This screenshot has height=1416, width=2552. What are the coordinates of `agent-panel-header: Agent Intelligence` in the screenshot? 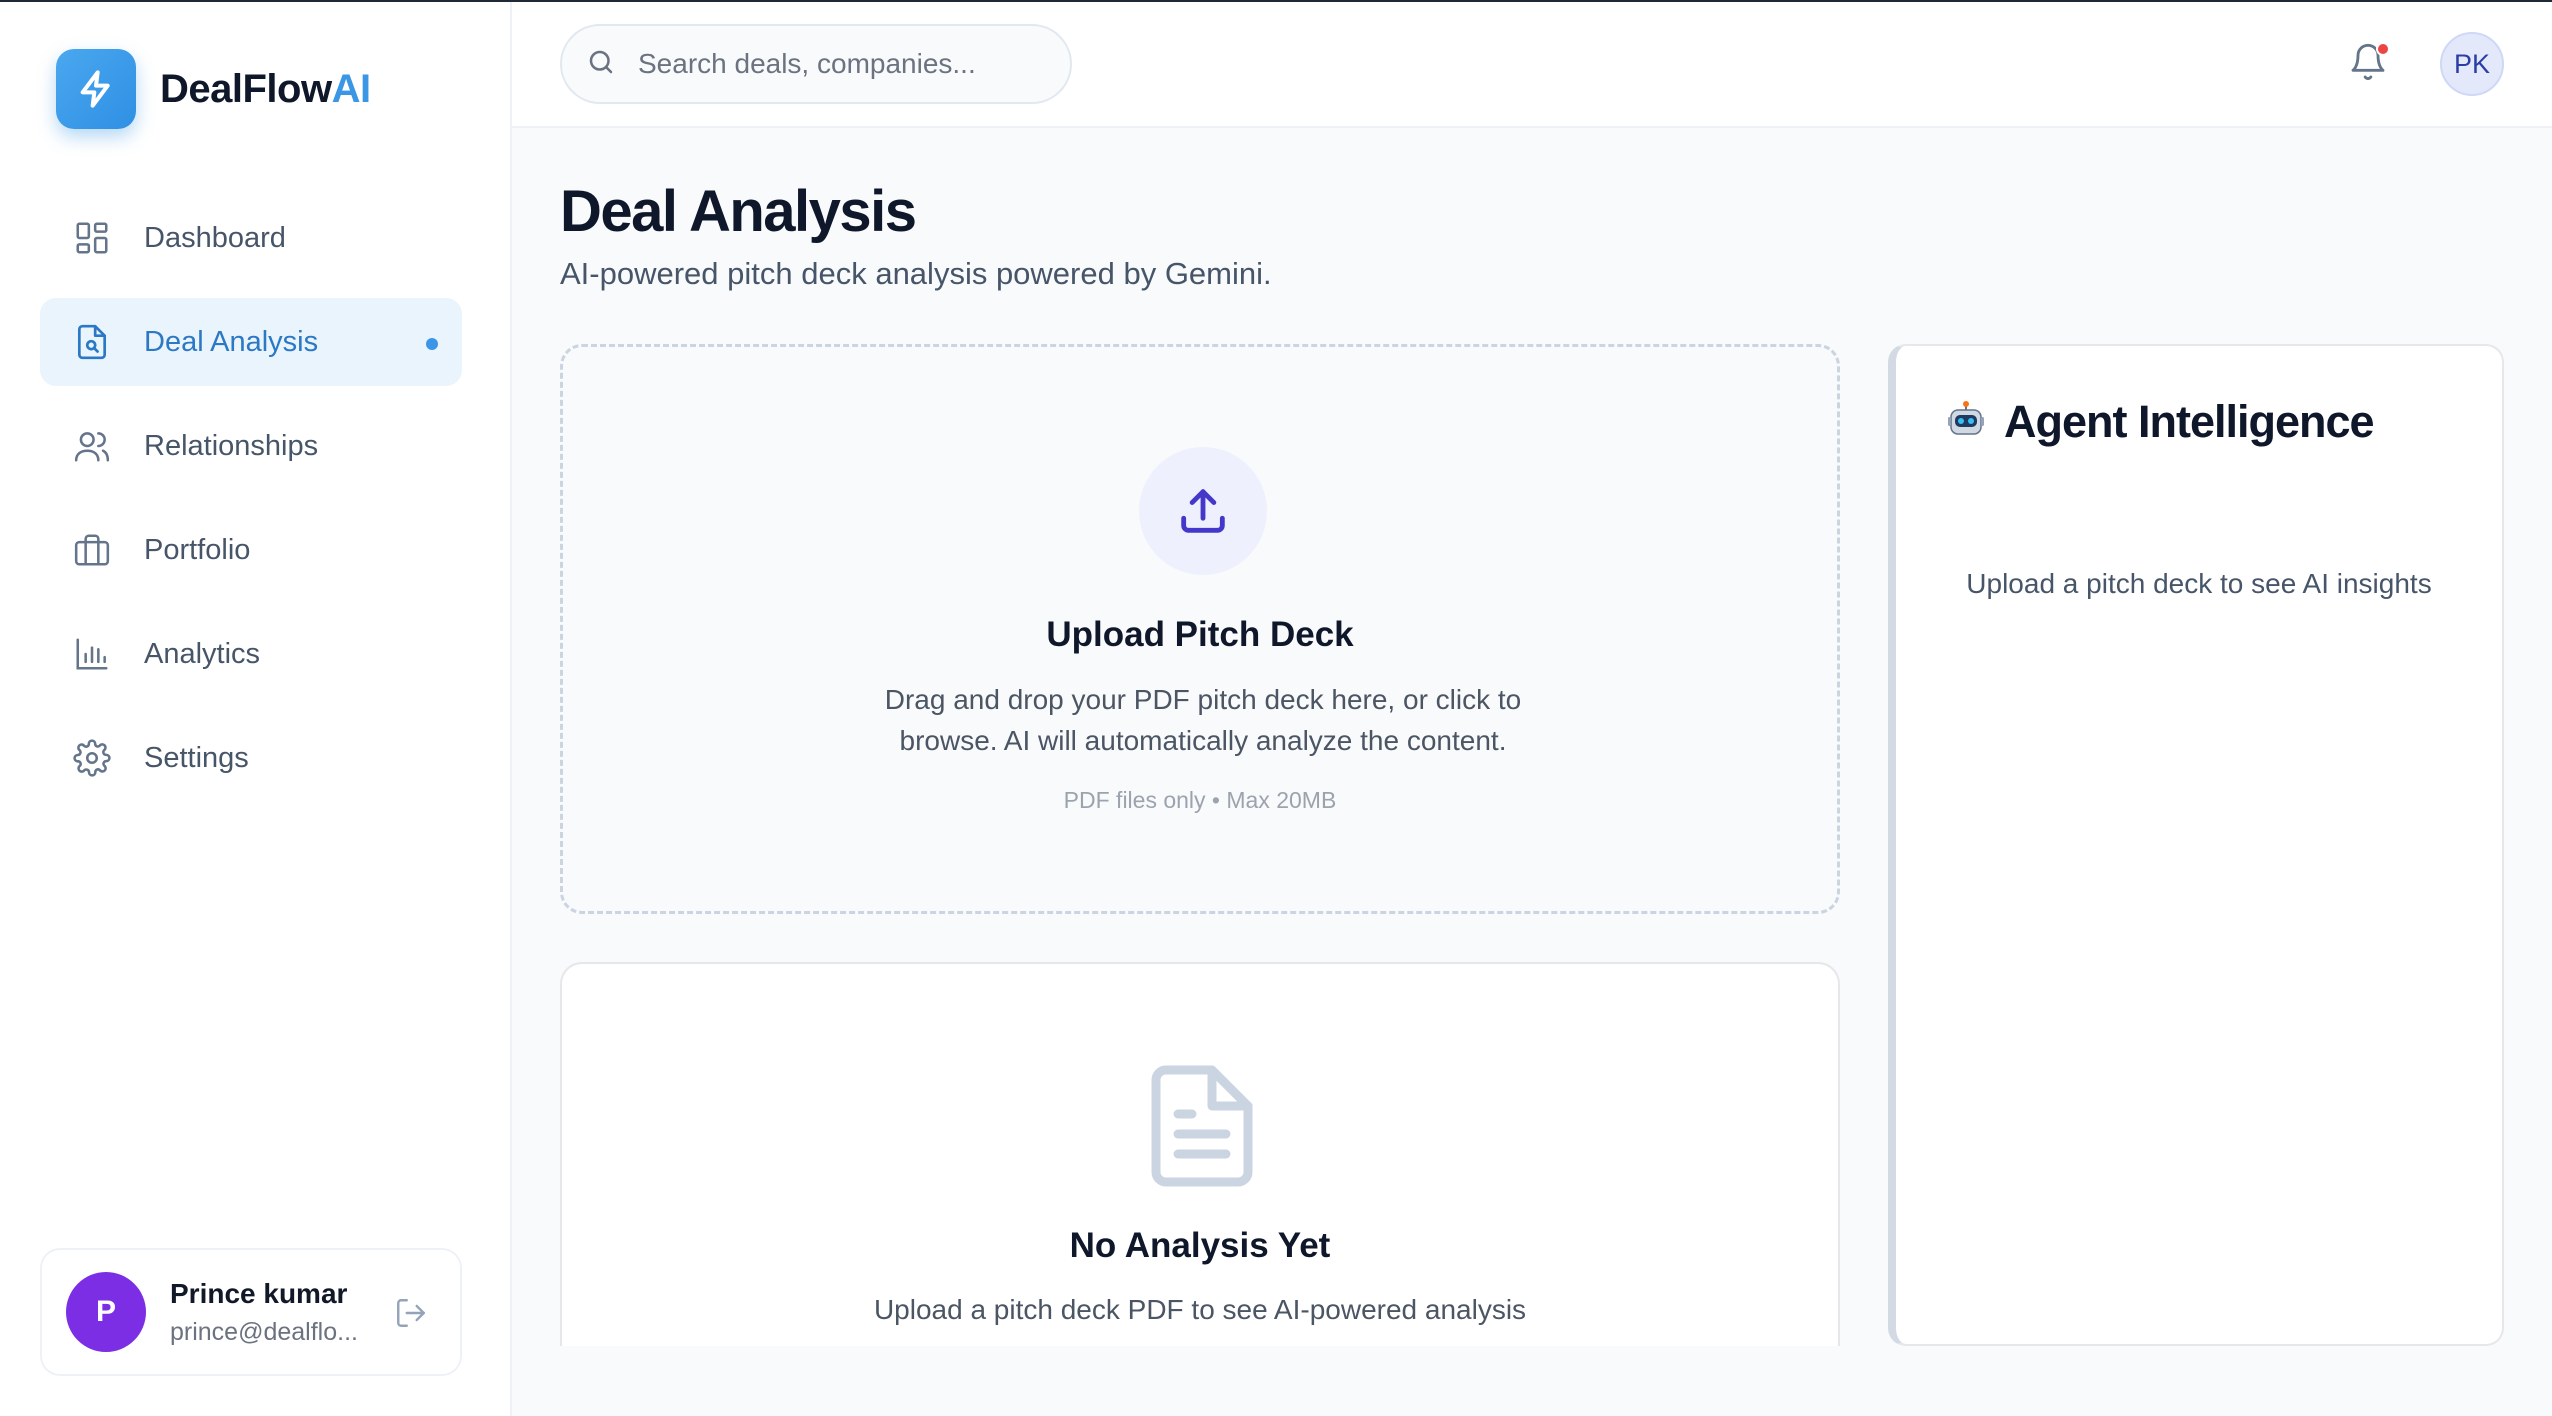 It's located at (2160, 422).